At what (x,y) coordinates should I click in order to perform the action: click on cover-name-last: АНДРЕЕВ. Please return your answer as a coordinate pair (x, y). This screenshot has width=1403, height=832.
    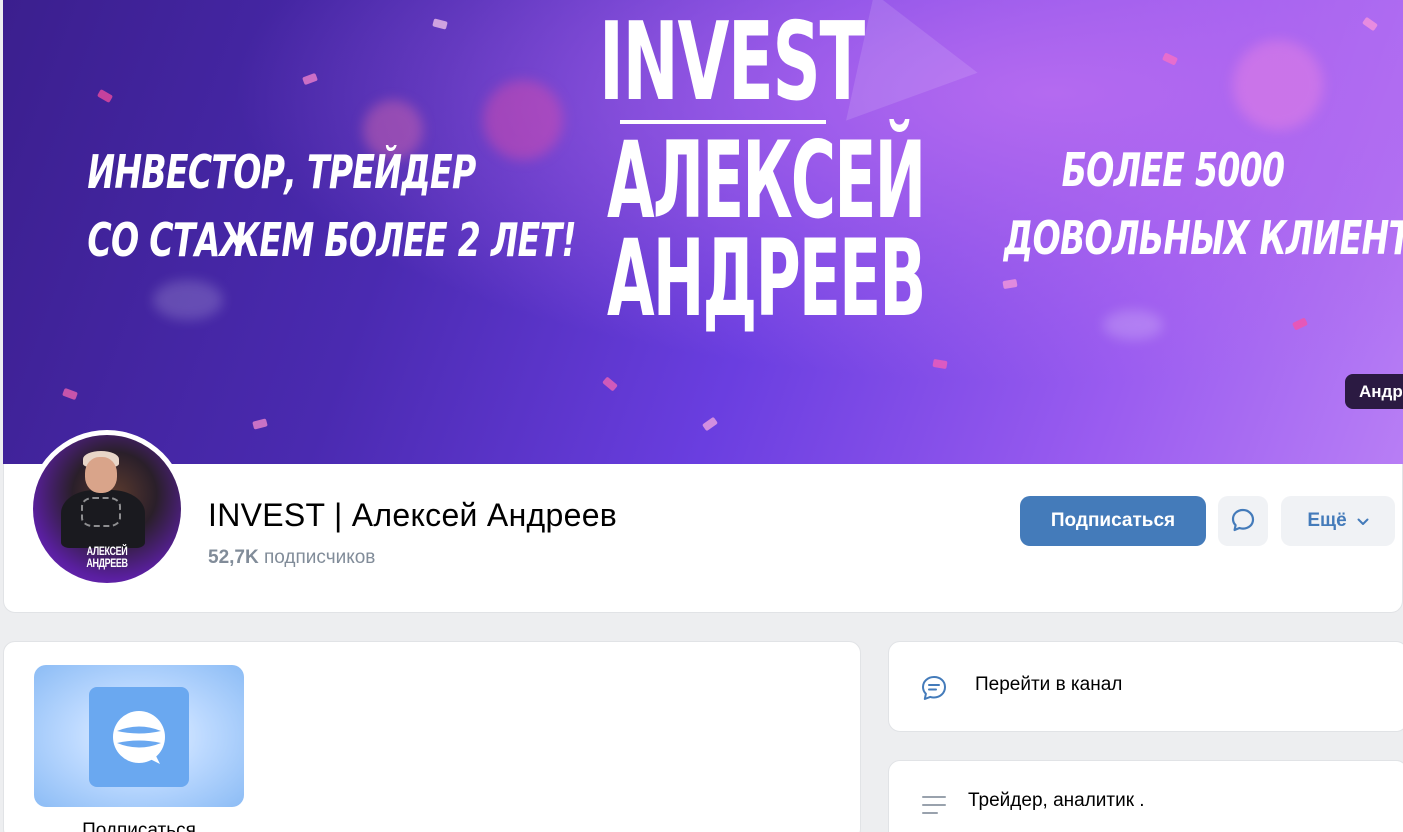
    Looking at the image, I should click on (766, 278).